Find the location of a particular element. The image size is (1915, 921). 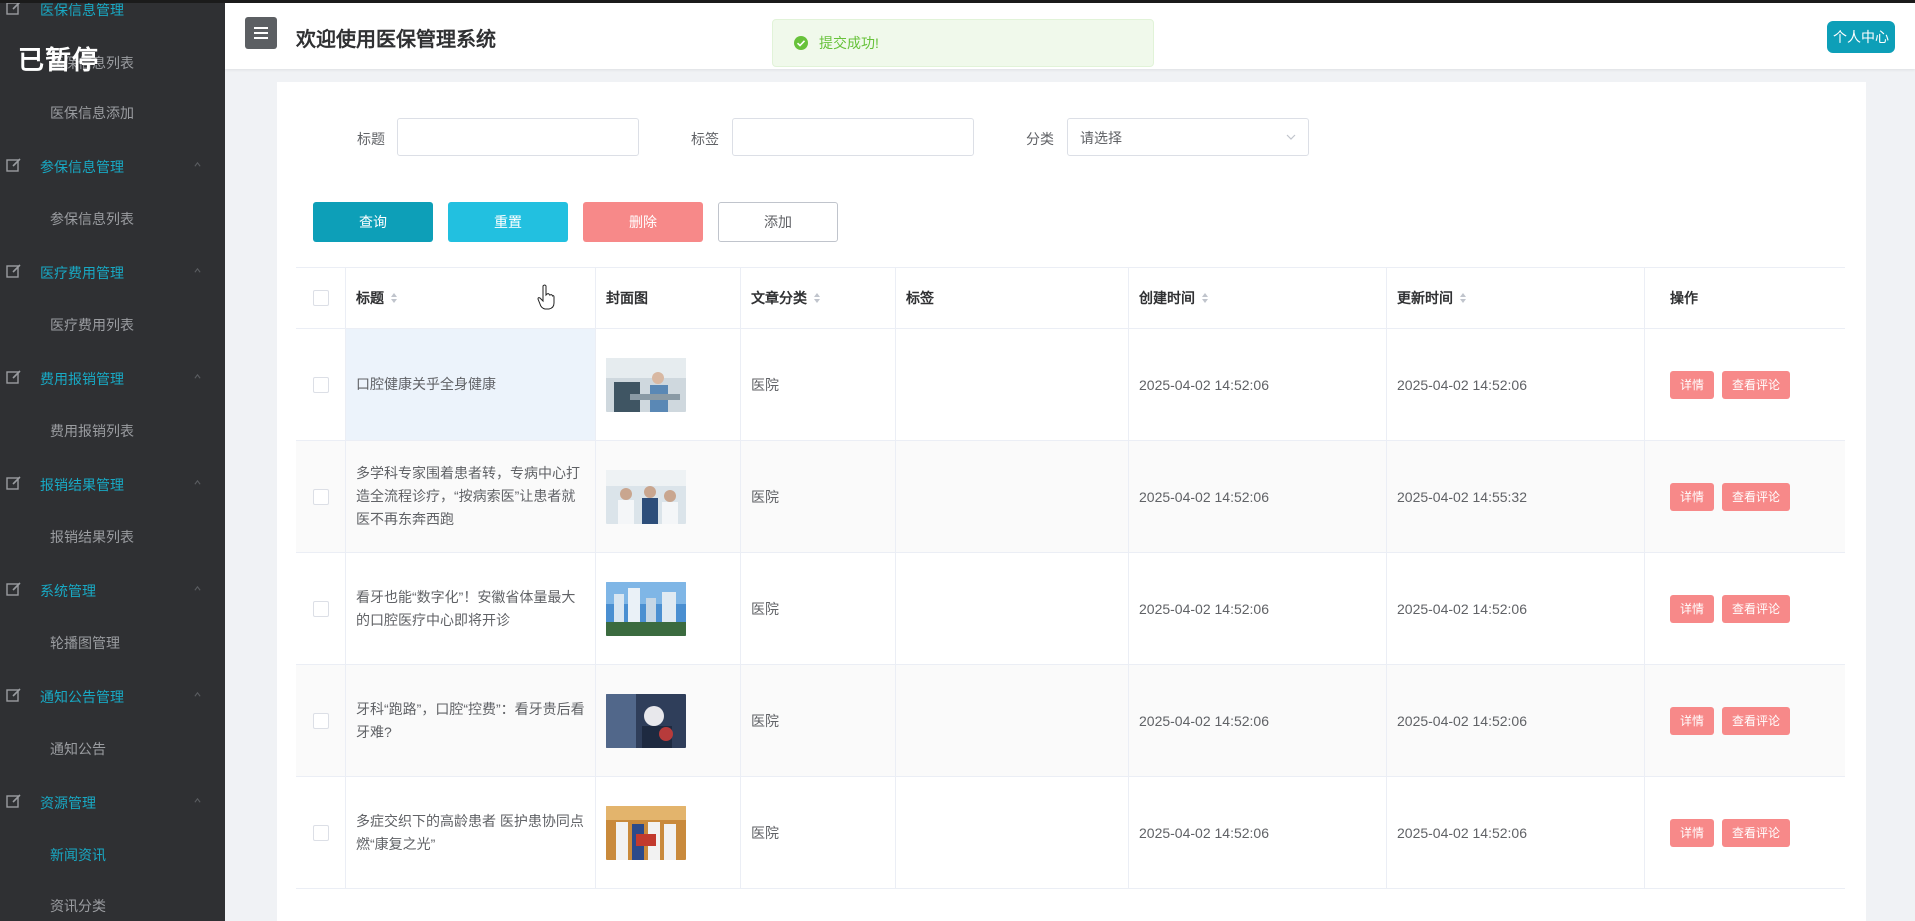

sidebar-group-label: 费用报销管理 is located at coordinates (82, 379).